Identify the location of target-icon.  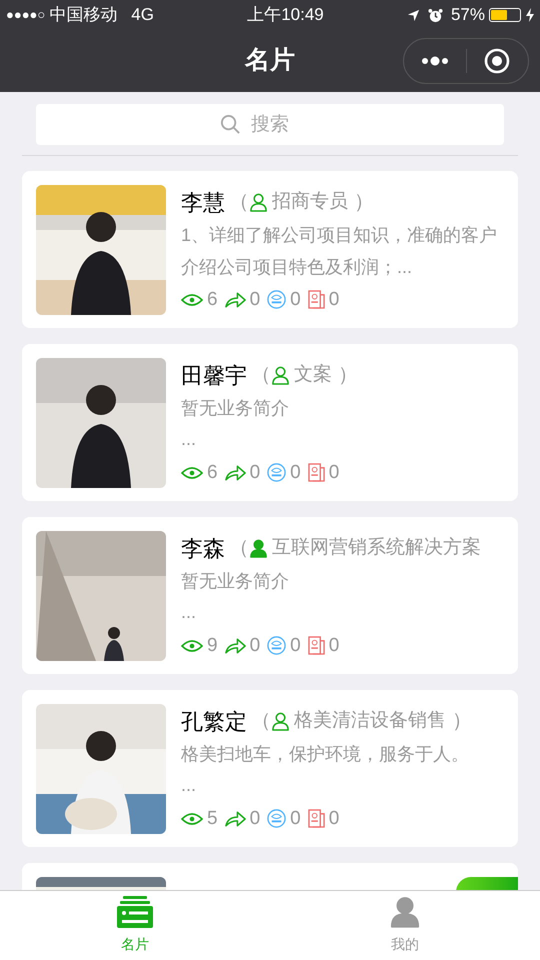
(497, 61).